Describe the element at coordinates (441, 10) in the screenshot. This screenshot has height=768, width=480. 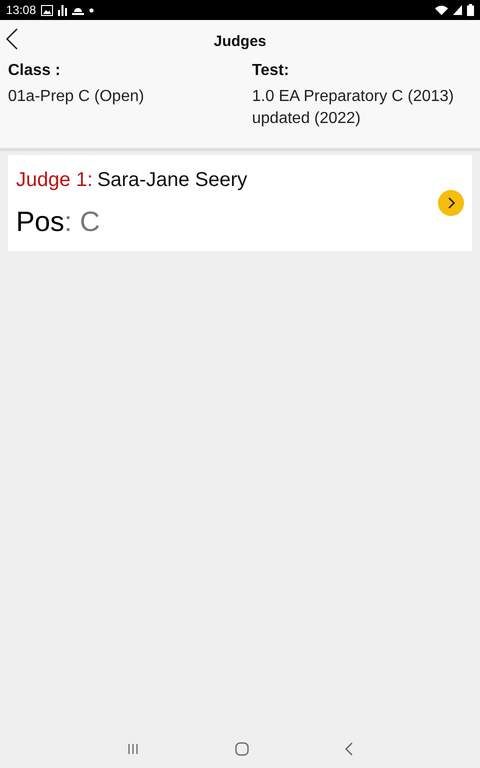
I see `wifi-icon` at that location.